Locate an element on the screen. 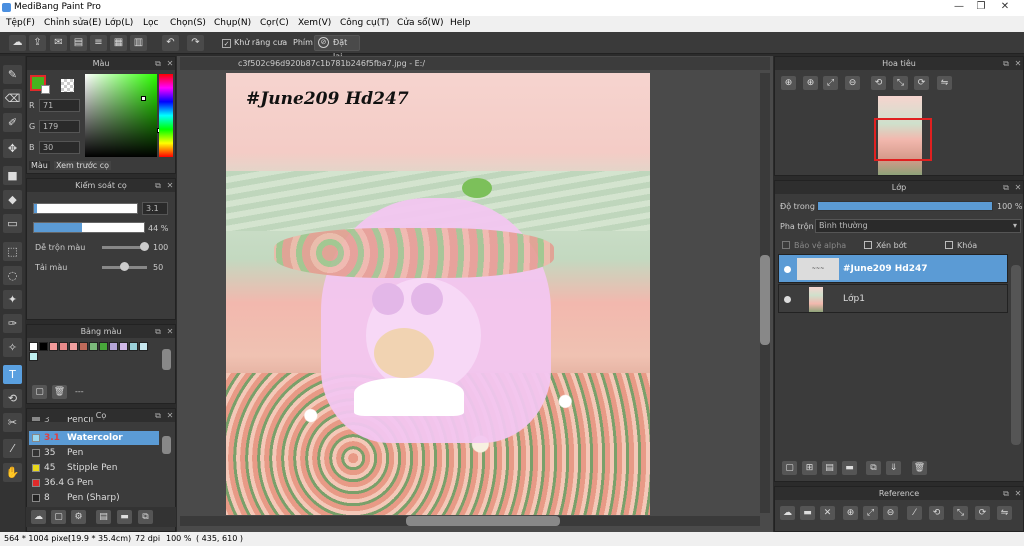 This screenshot has height=546, width=1024. reset-button: ⊘ Đặt lại is located at coordinates (337, 48).